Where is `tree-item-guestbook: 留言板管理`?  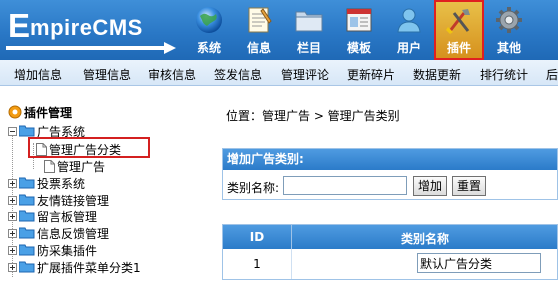
tree-item-guestbook: 留言板管理 is located at coordinates (52, 216).